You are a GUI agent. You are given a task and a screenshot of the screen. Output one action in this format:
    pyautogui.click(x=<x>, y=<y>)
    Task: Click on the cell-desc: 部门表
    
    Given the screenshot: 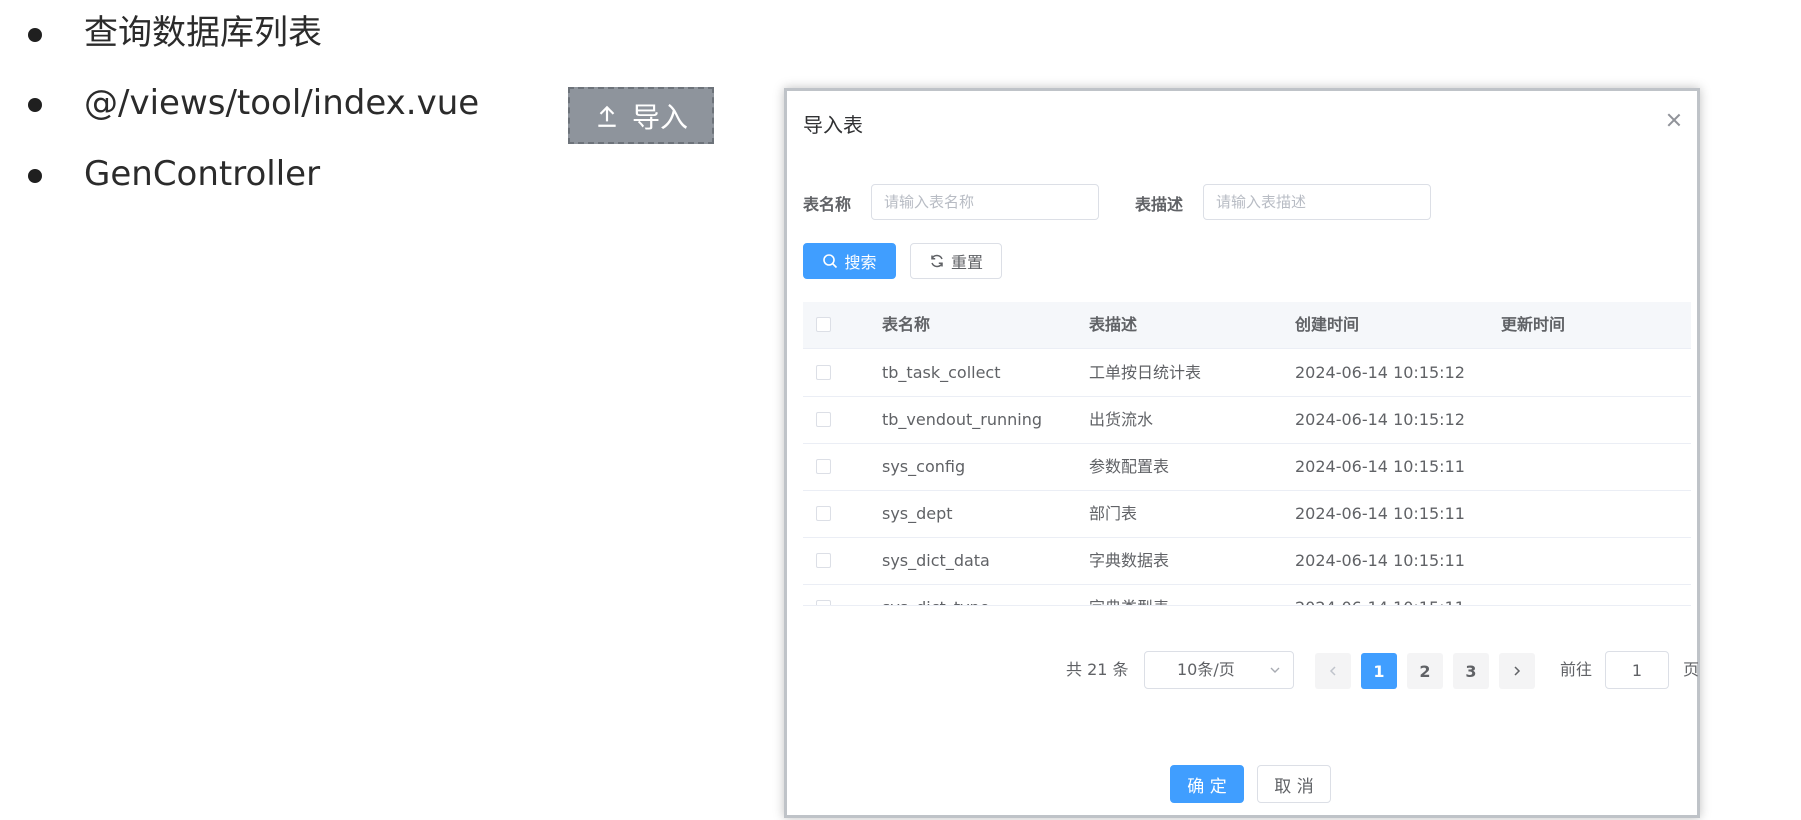 What is the action you would take?
    pyautogui.click(x=1113, y=513)
    